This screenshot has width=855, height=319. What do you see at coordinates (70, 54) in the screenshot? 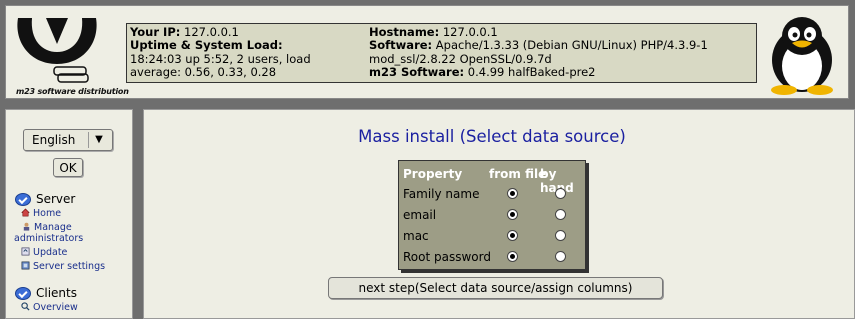
I see `m23-logo: m23 software distribution` at bounding box center [70, 54].